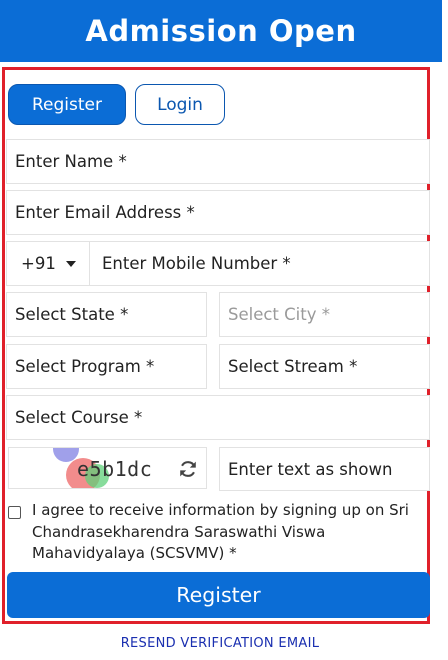  I want to click on tab-register: Register, so click(67, 104).